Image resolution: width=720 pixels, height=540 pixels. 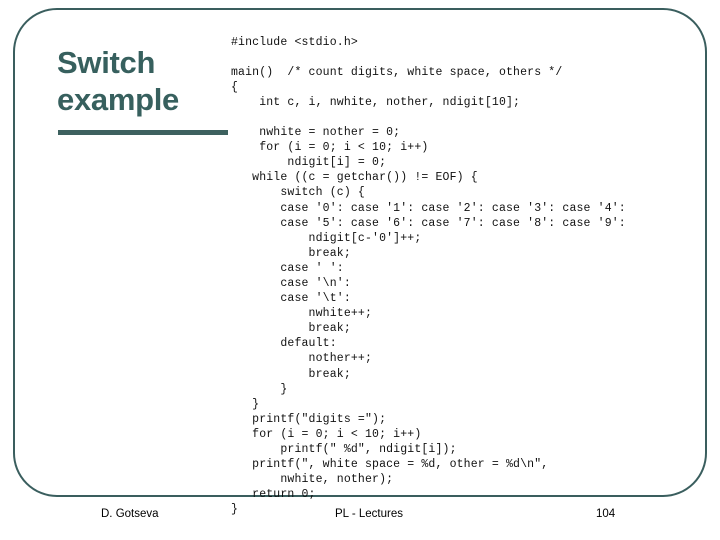 I want to click on footer-page-number: 104, so click(x=606, y=514).